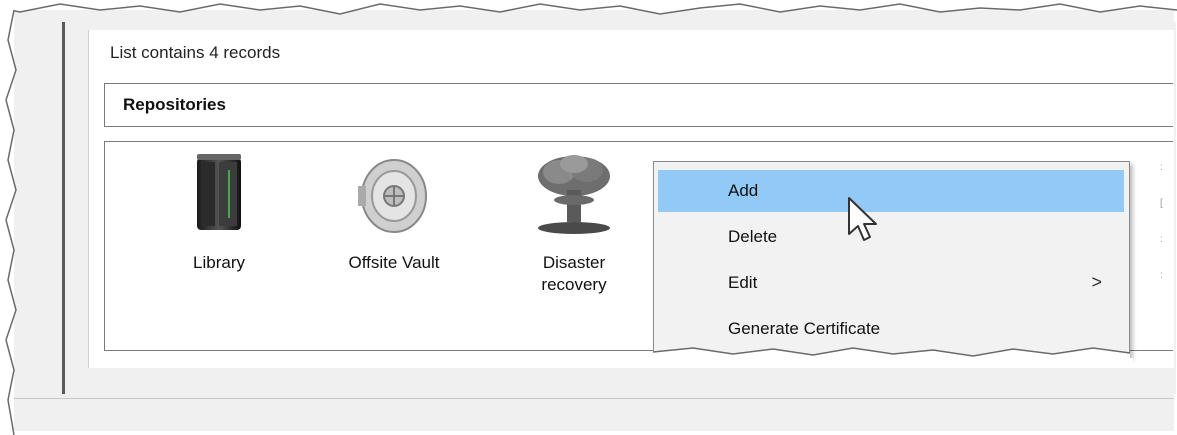  What do you see at coordinates (574, 284) in the screenshot?
I see `repository-label-line2: recovery` at bounding box center [574, 284].